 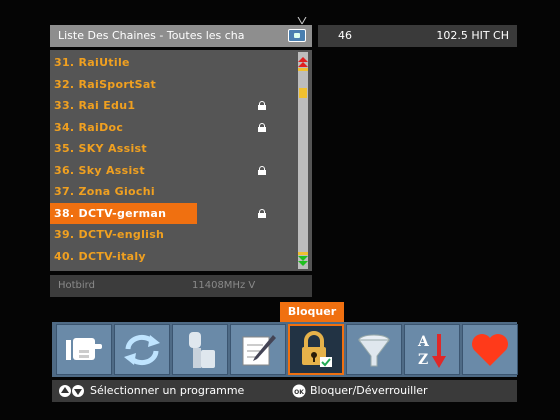 What do you see at coordinates (302, 21) in the screenshot?
I see `tv-antenna-icon` at bounding box center [302, 21].